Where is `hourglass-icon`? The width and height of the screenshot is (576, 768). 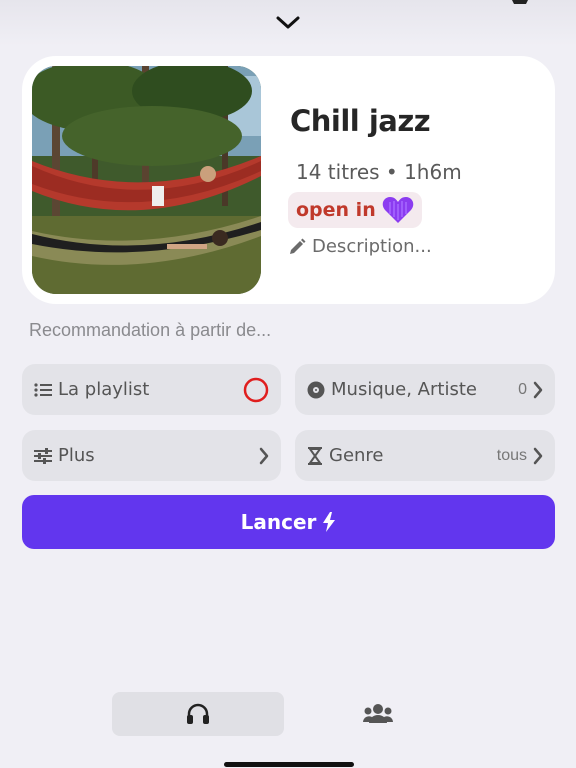
hourglass-icon is located at coordinates (315, 455).